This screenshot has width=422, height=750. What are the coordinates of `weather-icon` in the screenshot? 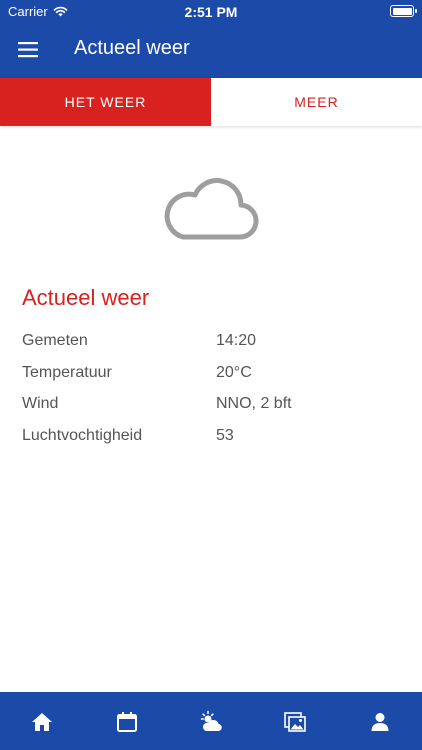 It's located at (211, 721).